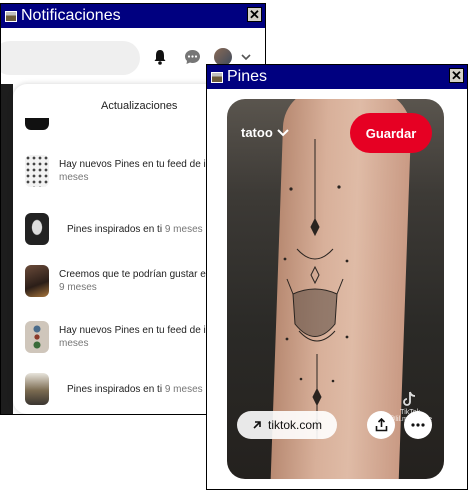 This screenshot has height=490, width=468. I want to click on board-name: tatoo, so click(257, 132).